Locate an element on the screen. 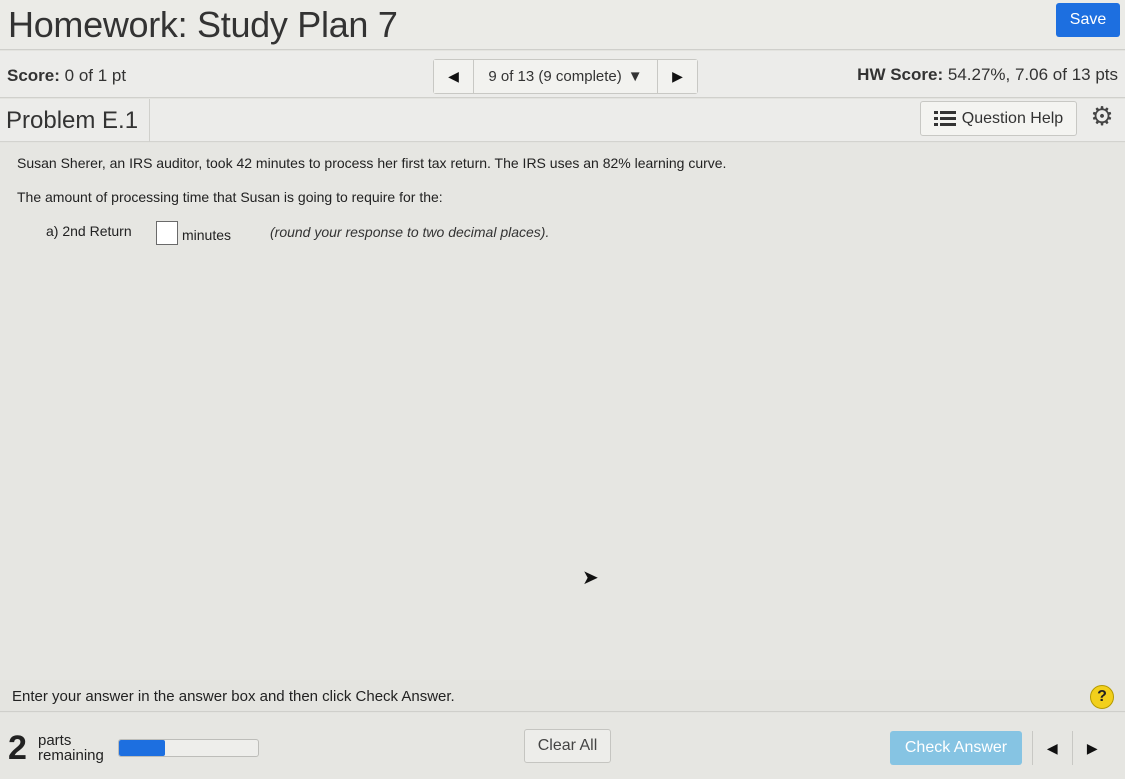 The image size is (1125, 779). footer-next-button: ▶ is located at coordinates (1093, 748).